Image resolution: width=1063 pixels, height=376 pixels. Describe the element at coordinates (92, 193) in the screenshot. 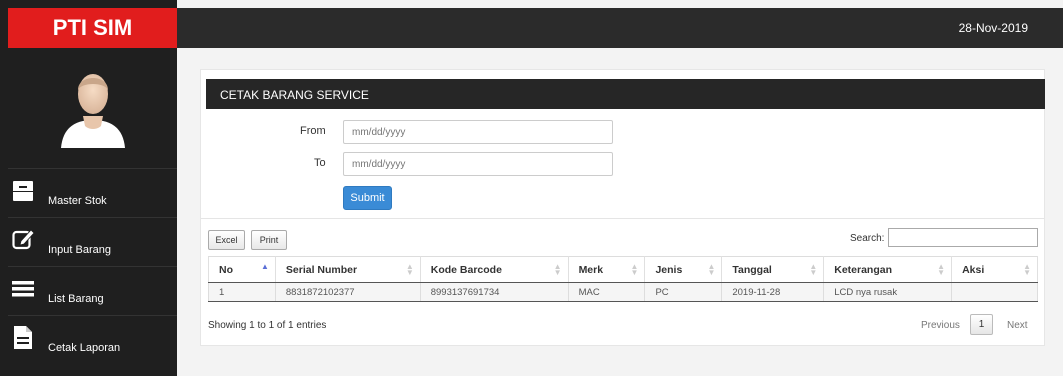

I see `sidebar-item-master-stok: Master Stok` at that location.